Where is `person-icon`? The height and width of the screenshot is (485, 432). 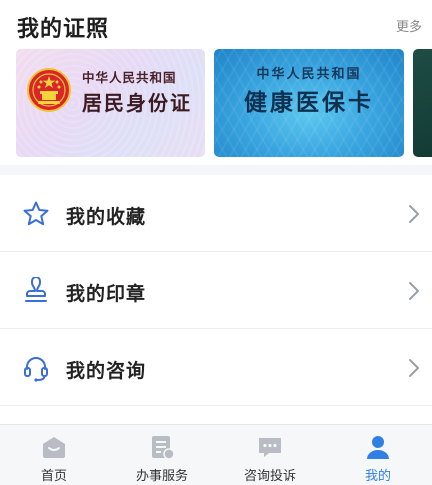
person-icon is located at coordinates (378, 447).